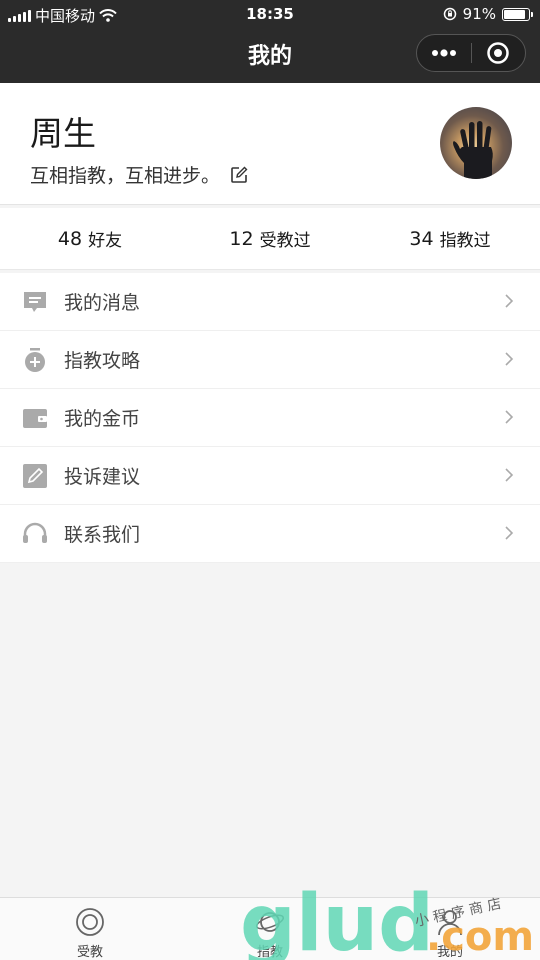 The width and height of the screenshot is (540, 960). Describe the element at coordinates (102, 535) in the screenshot. I see `menu-item-label: 联系我们` at that location.